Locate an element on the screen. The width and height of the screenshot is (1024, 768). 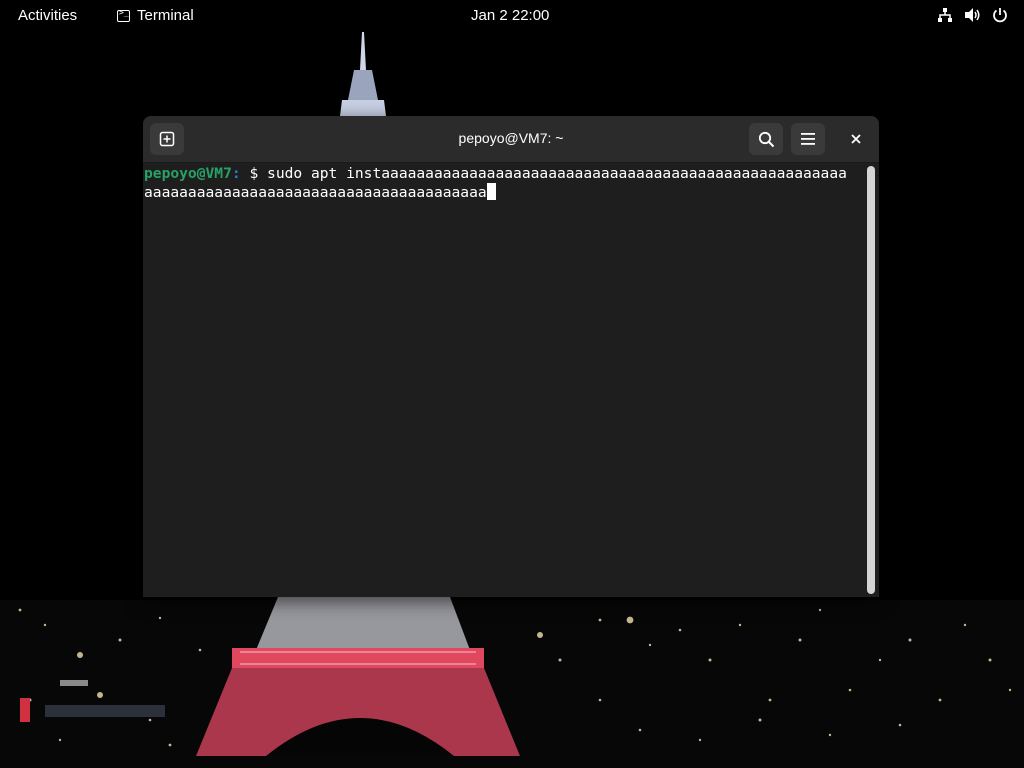
network-wired-icon is located at coordinates (945, 15).